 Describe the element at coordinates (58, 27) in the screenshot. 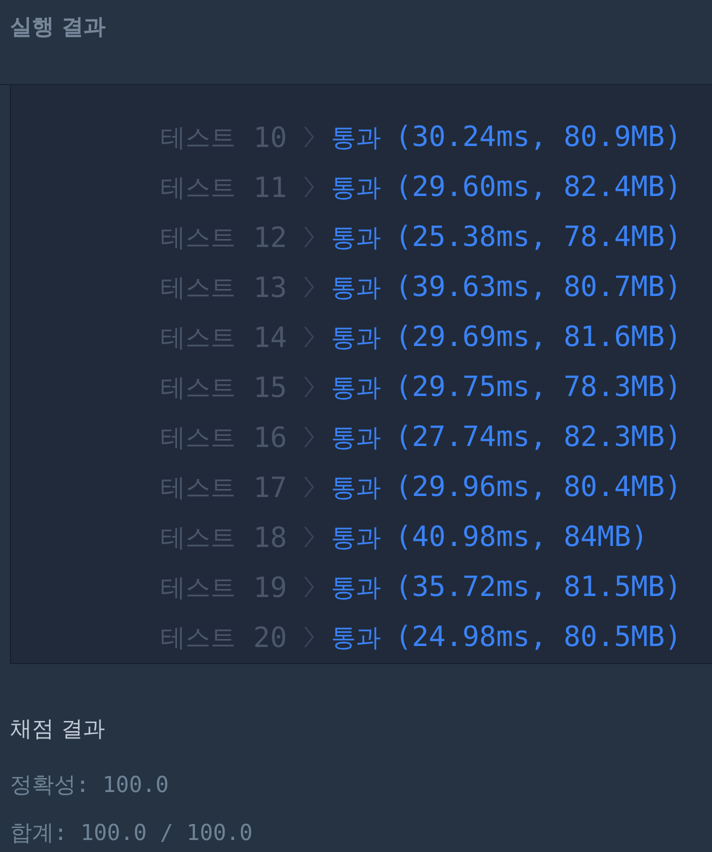

I see `section-title: 실행 결과` at that location.